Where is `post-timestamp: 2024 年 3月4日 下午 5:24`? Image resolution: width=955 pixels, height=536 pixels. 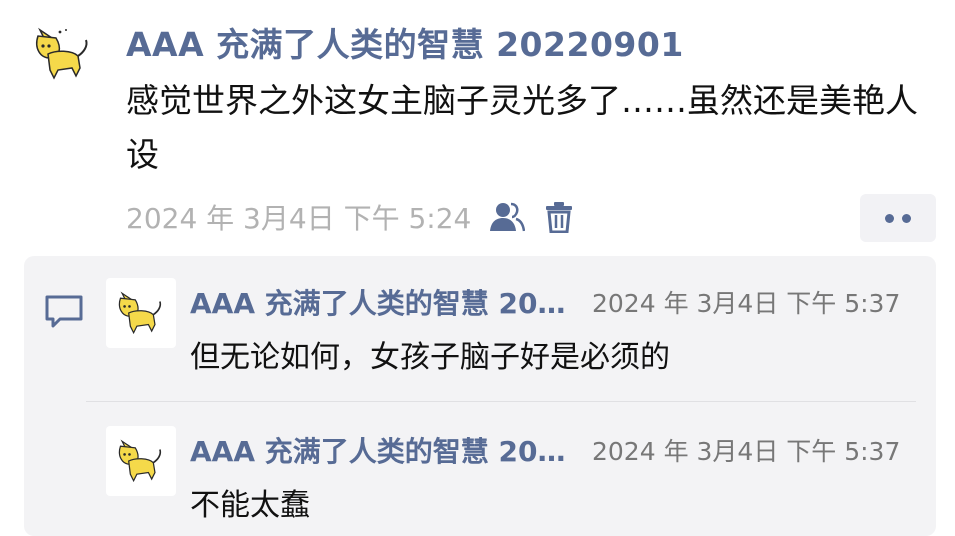
post-timestamp: 2024 年 3月4日 下午 5:24 is located at coordinates (299, 218).